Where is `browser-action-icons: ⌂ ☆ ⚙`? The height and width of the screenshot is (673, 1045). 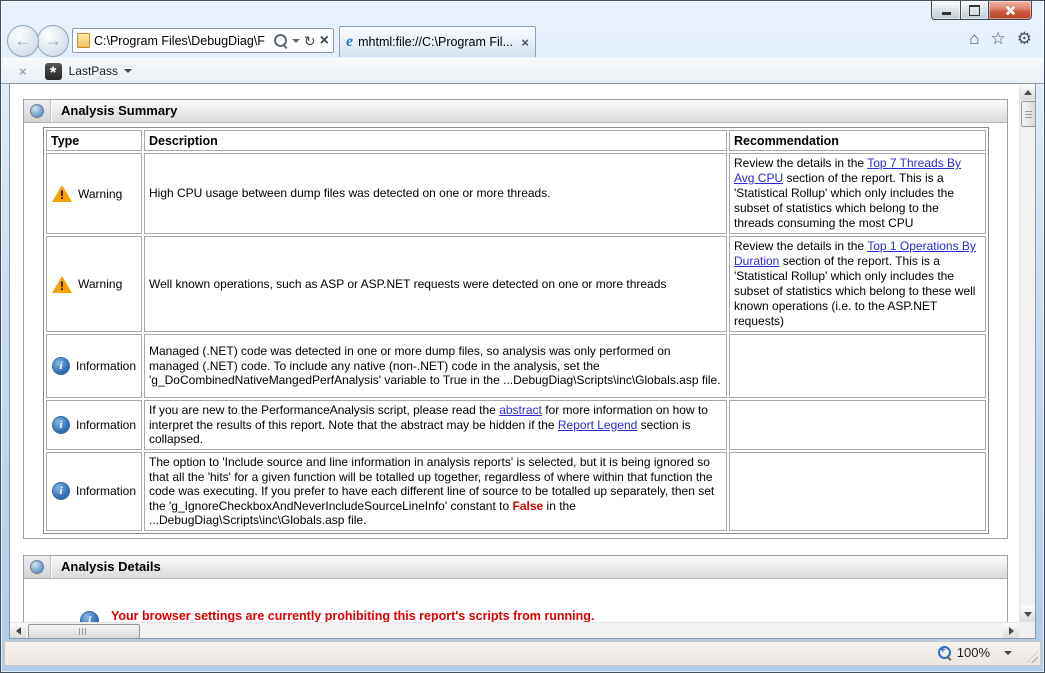 browser-action-icons: ⌂ ☆ ⚙ is located at coordinates (1000, 39).